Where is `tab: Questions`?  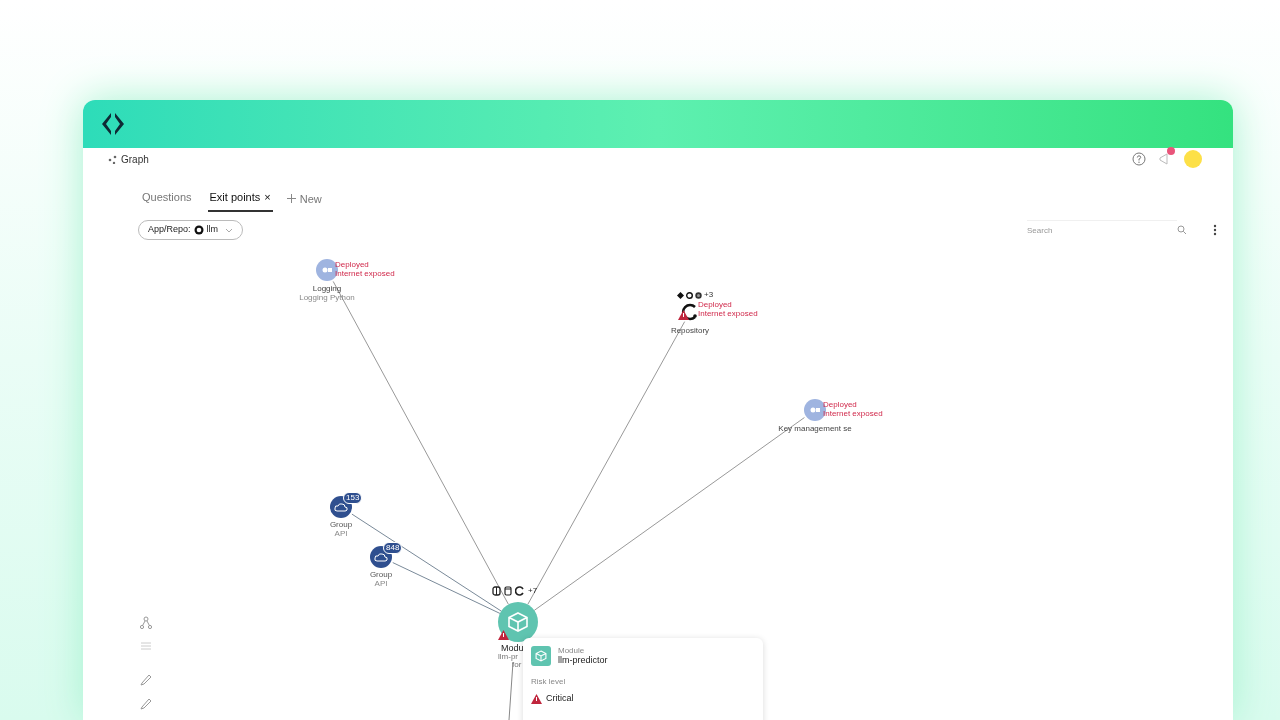 tab: Questions is located at coordinates (167, 200).